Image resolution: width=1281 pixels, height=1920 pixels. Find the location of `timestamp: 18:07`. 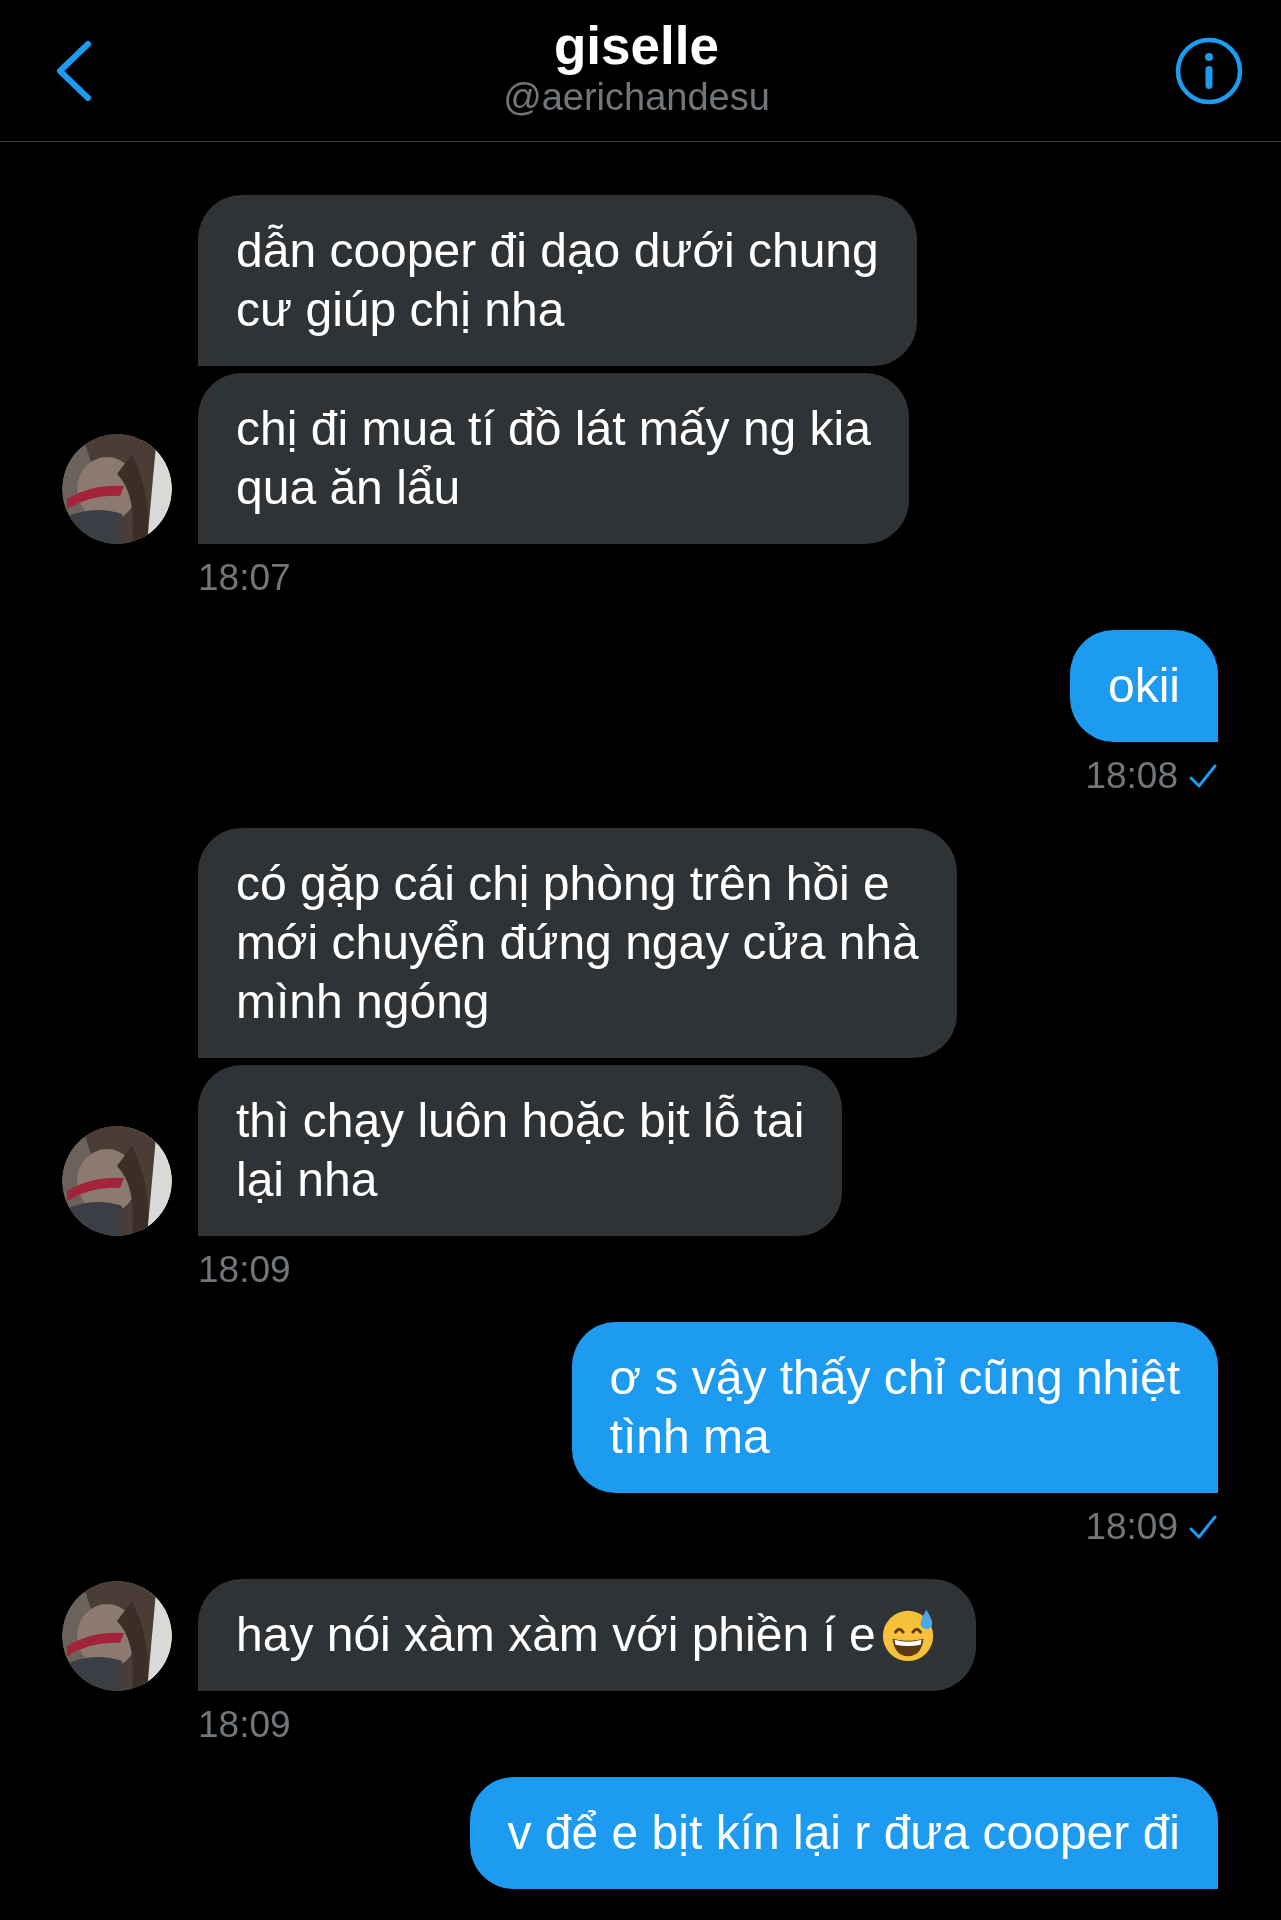

timestamp: 18:07 is located at coordinates (244, 578).